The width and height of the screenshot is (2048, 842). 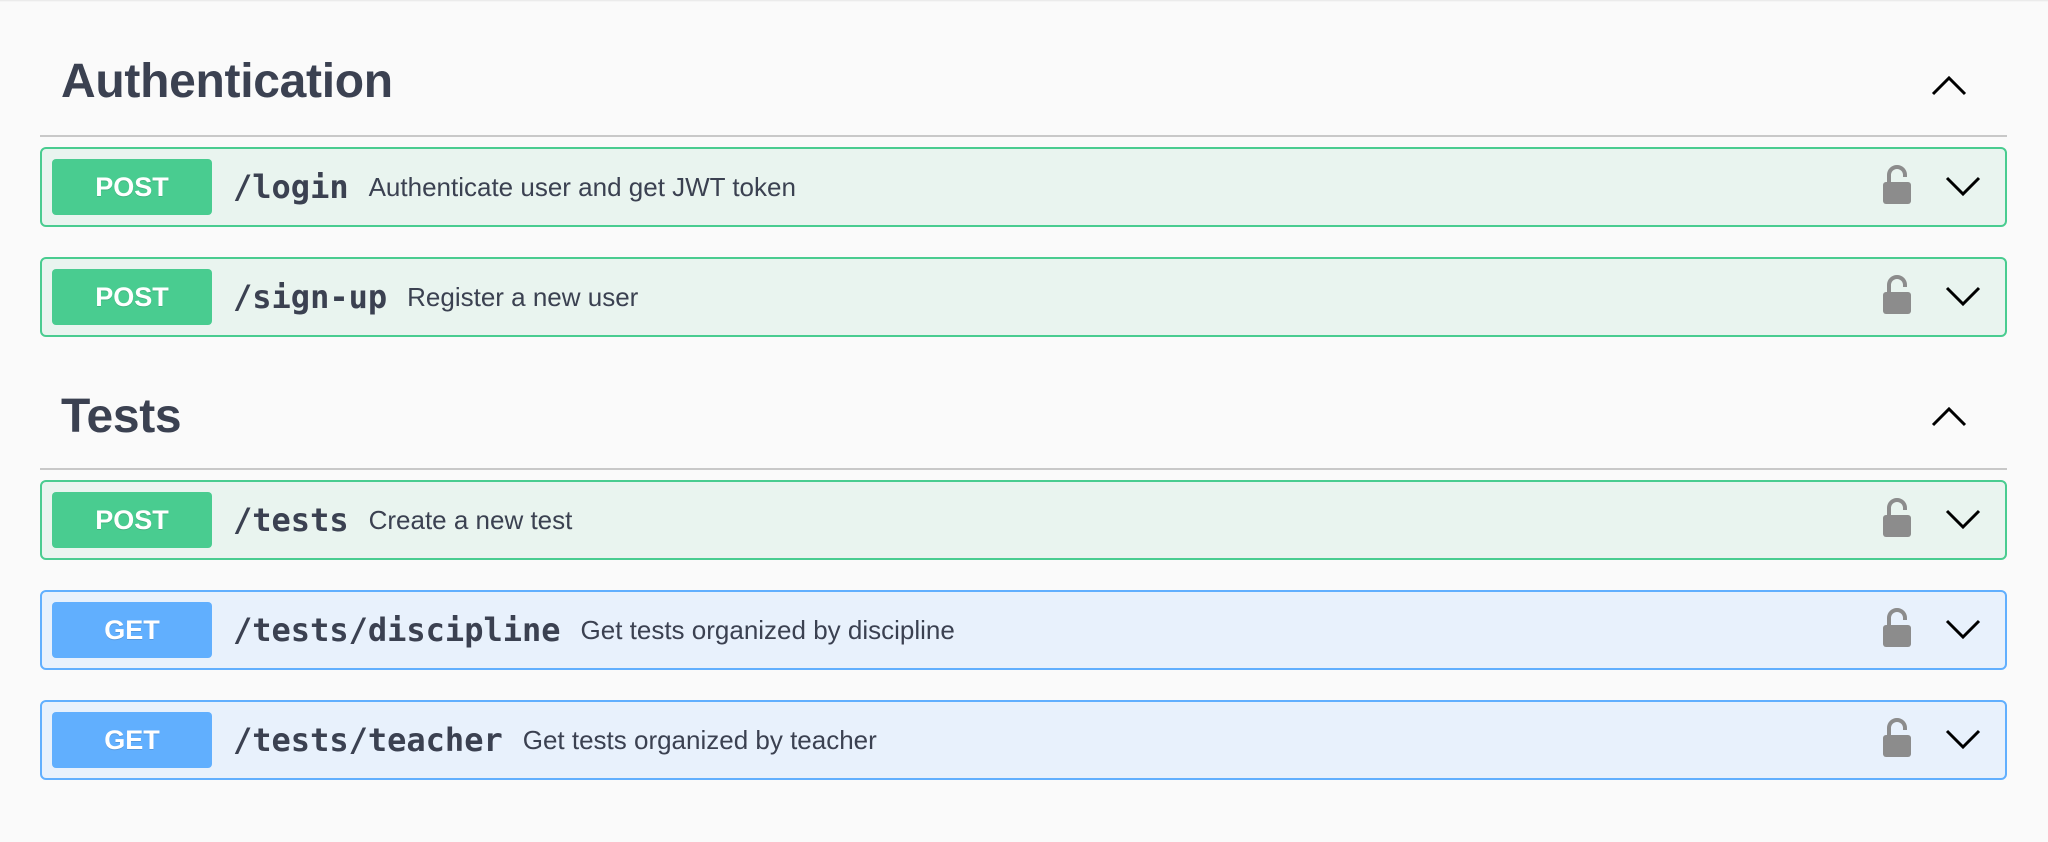 What do you see at coordinates (767, 630) in the screenshot?
I see `operation-description: Get tests organized by discipline` at bounding box center [767, 630].